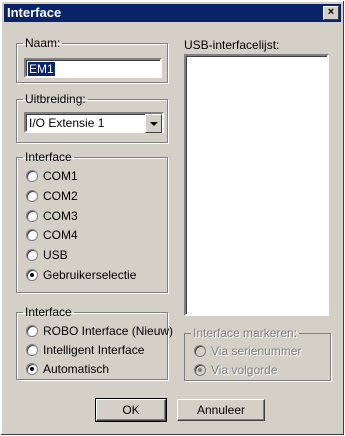 This screenshot has width=345, height=436. Describe the element at coordinates (34, 12) in the screenshot. I see `window-title: Interface` at that location.